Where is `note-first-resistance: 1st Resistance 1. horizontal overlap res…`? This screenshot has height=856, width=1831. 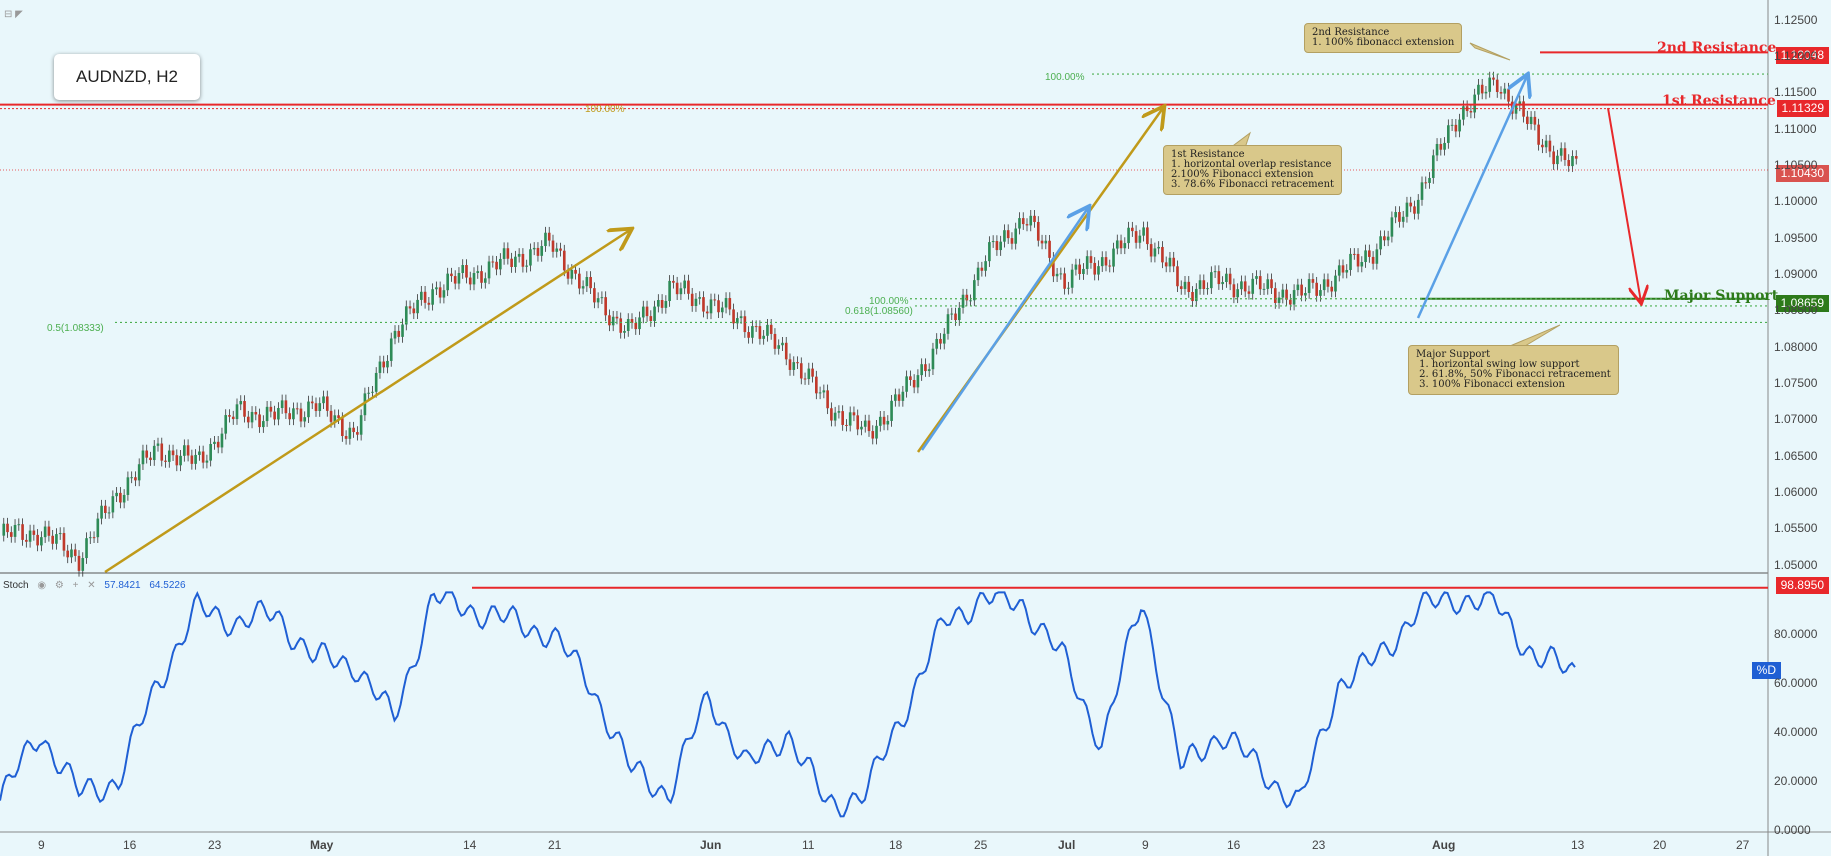
note-first-resistance: 1st Resistance 1. horizontal overlap res… is located at coordinates (1253, 170).